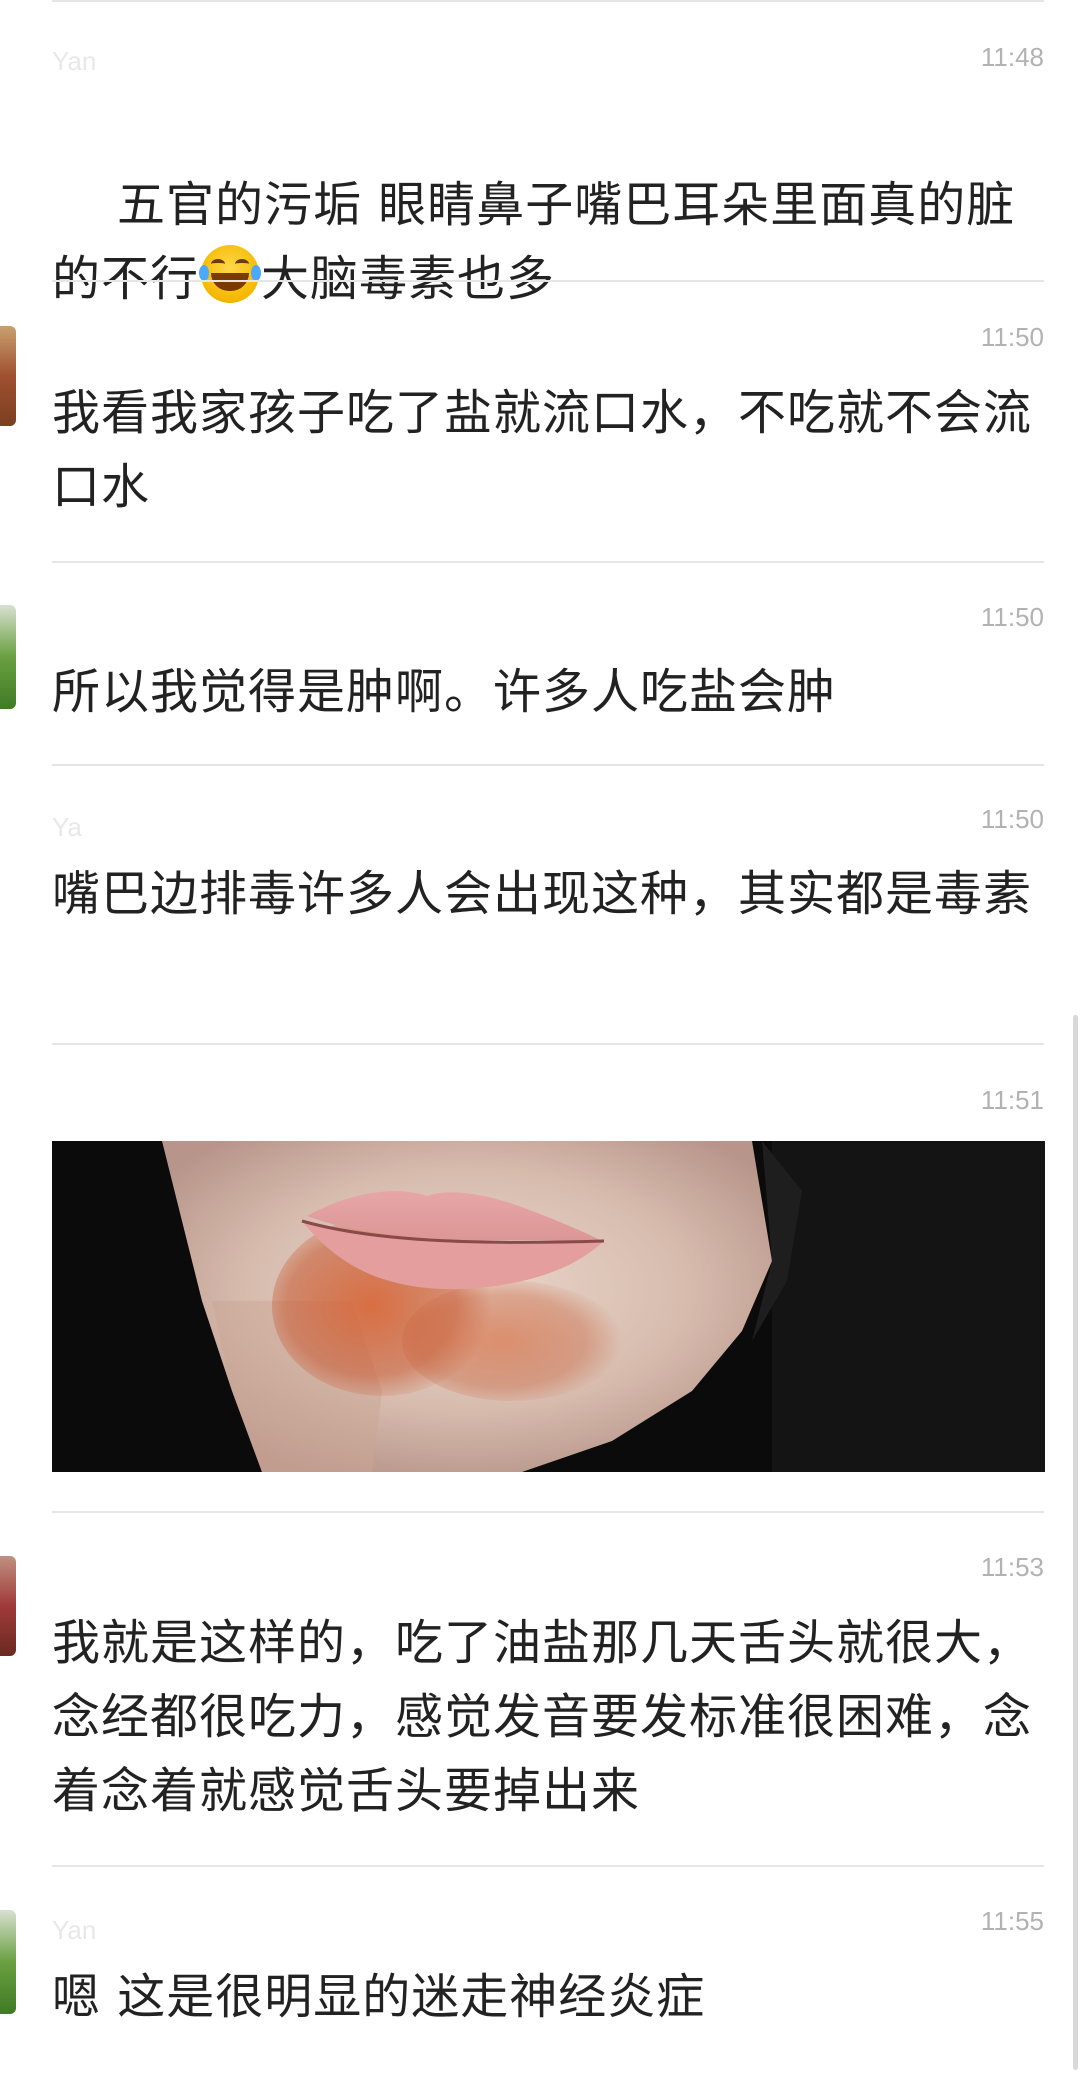  What do you see at coordinates (408, 279) in the screenshot?
I see `message-text-part: 大脑毒素也多` at bounding box center [408, 279].